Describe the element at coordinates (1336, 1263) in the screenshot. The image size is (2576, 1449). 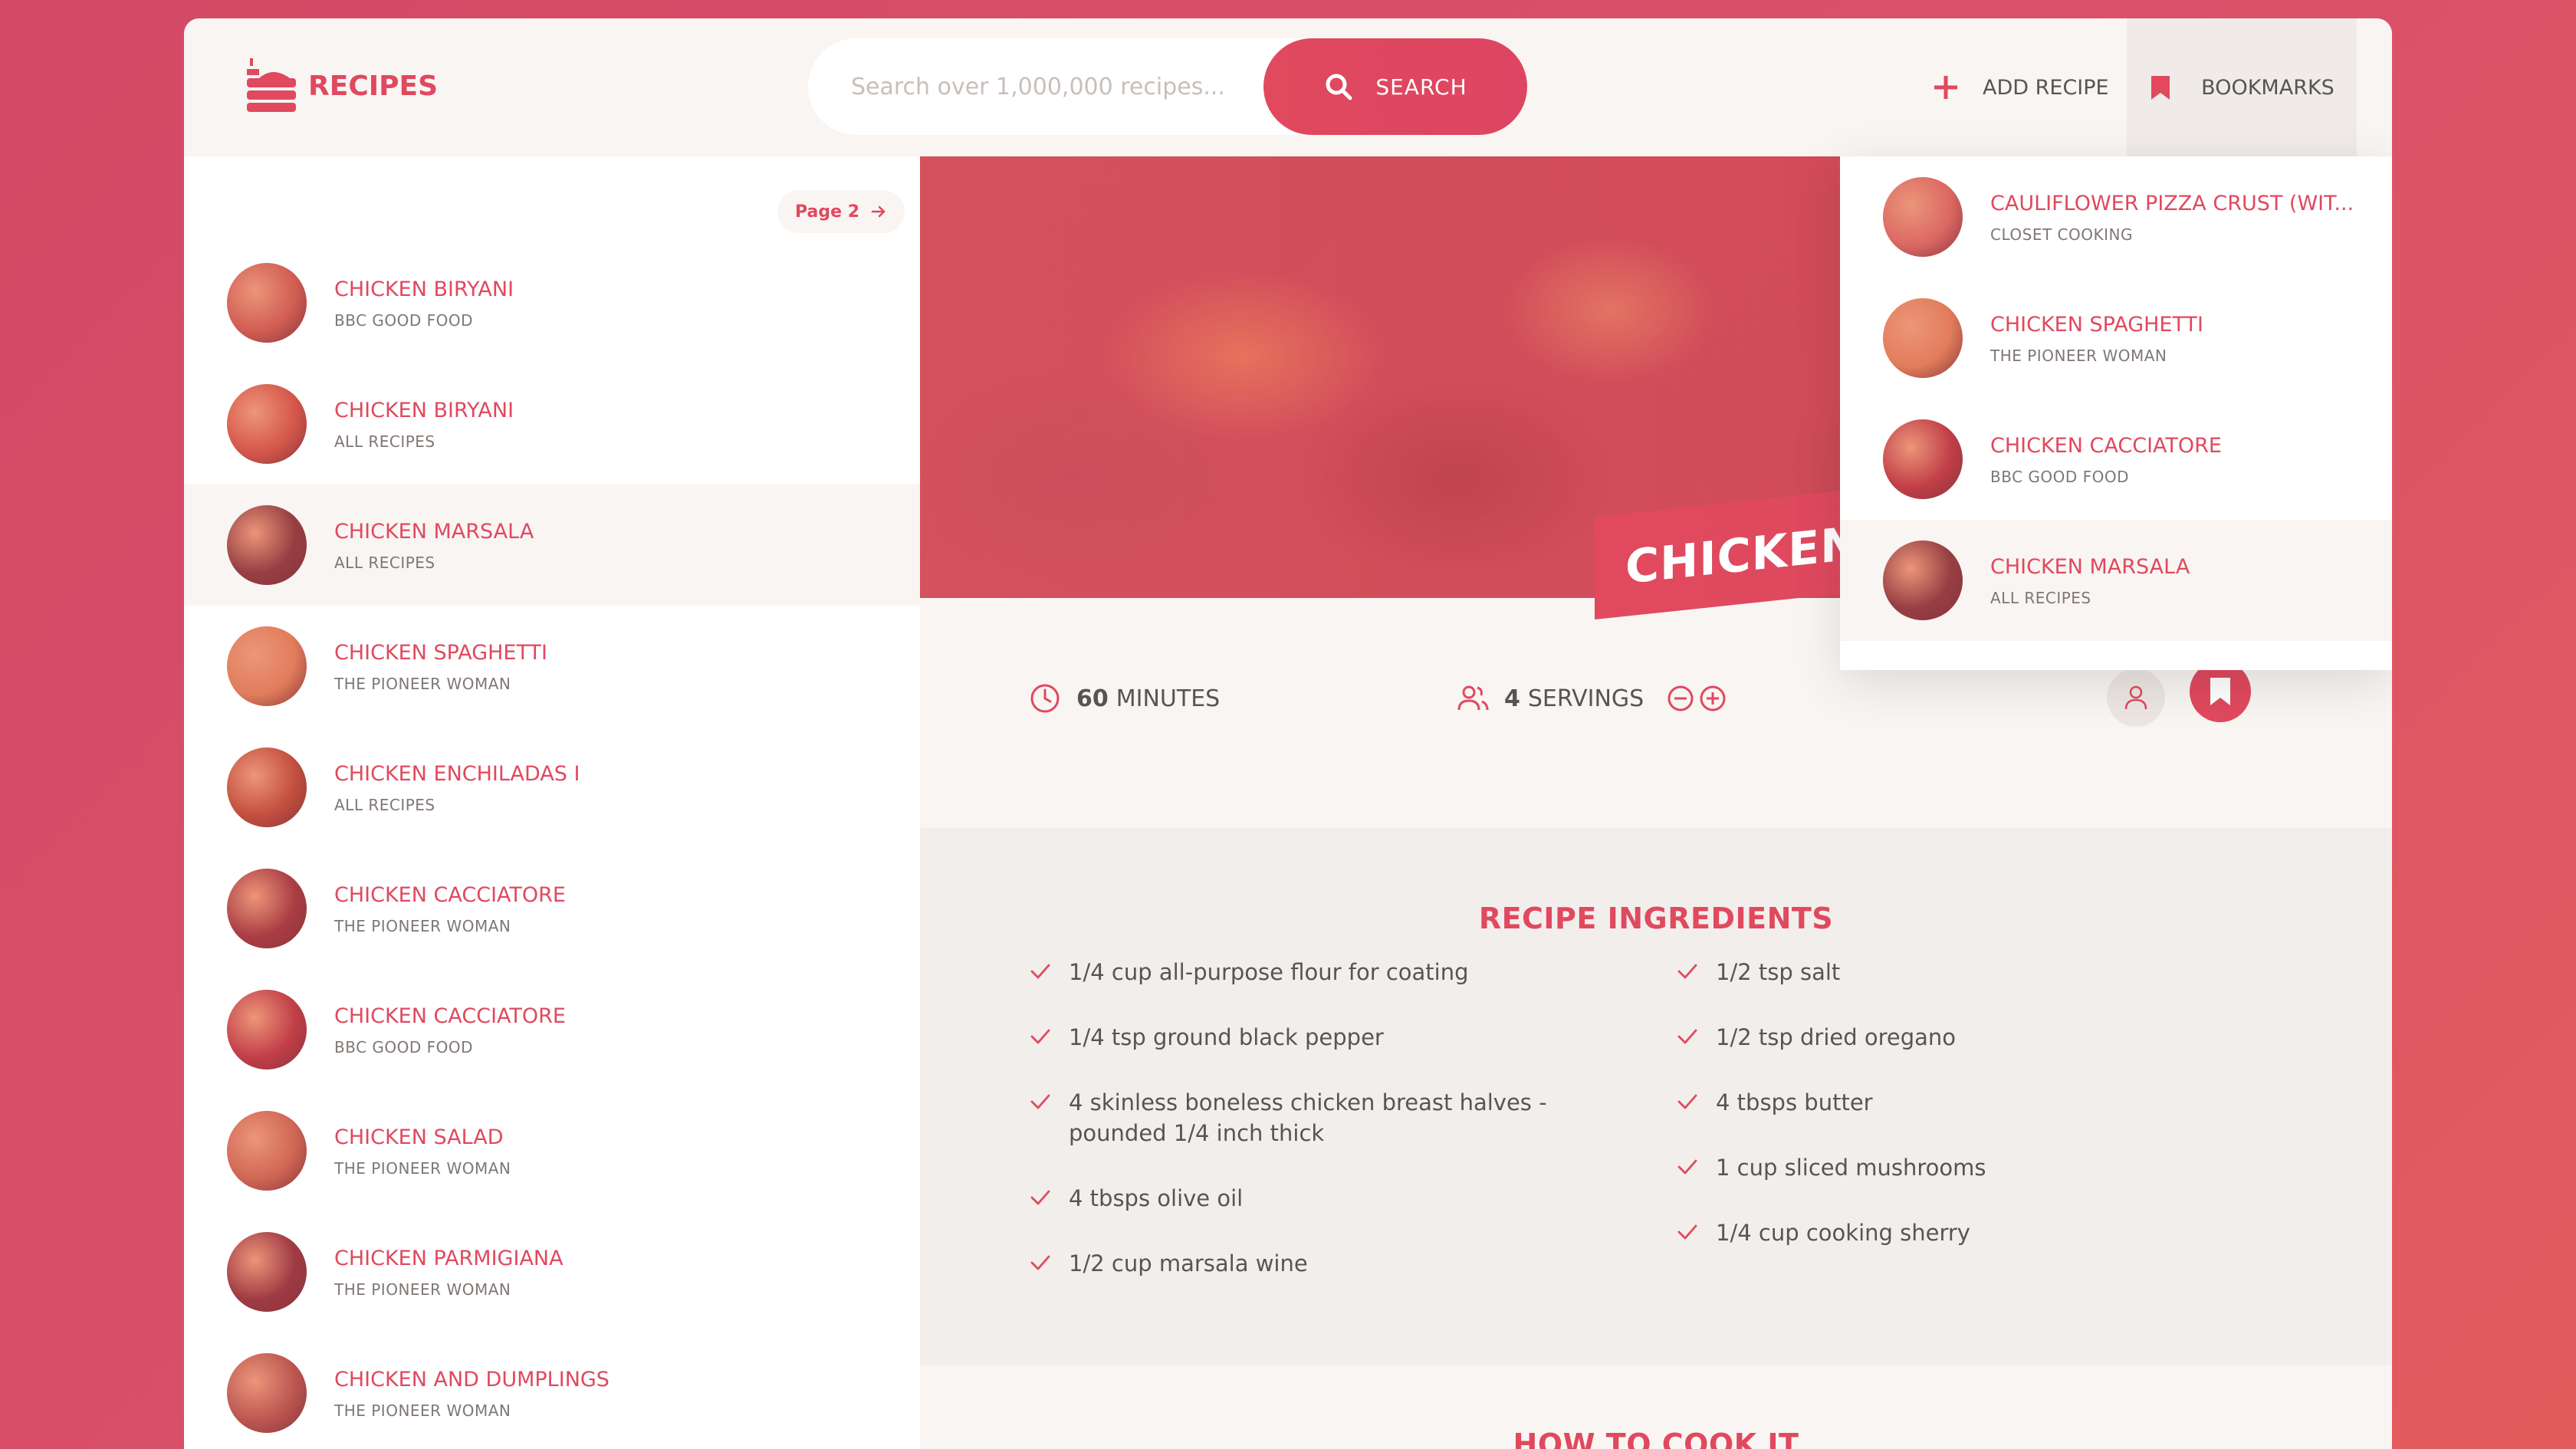
I see `ingredient-item: 1/2 cup marsala wine` at that location.